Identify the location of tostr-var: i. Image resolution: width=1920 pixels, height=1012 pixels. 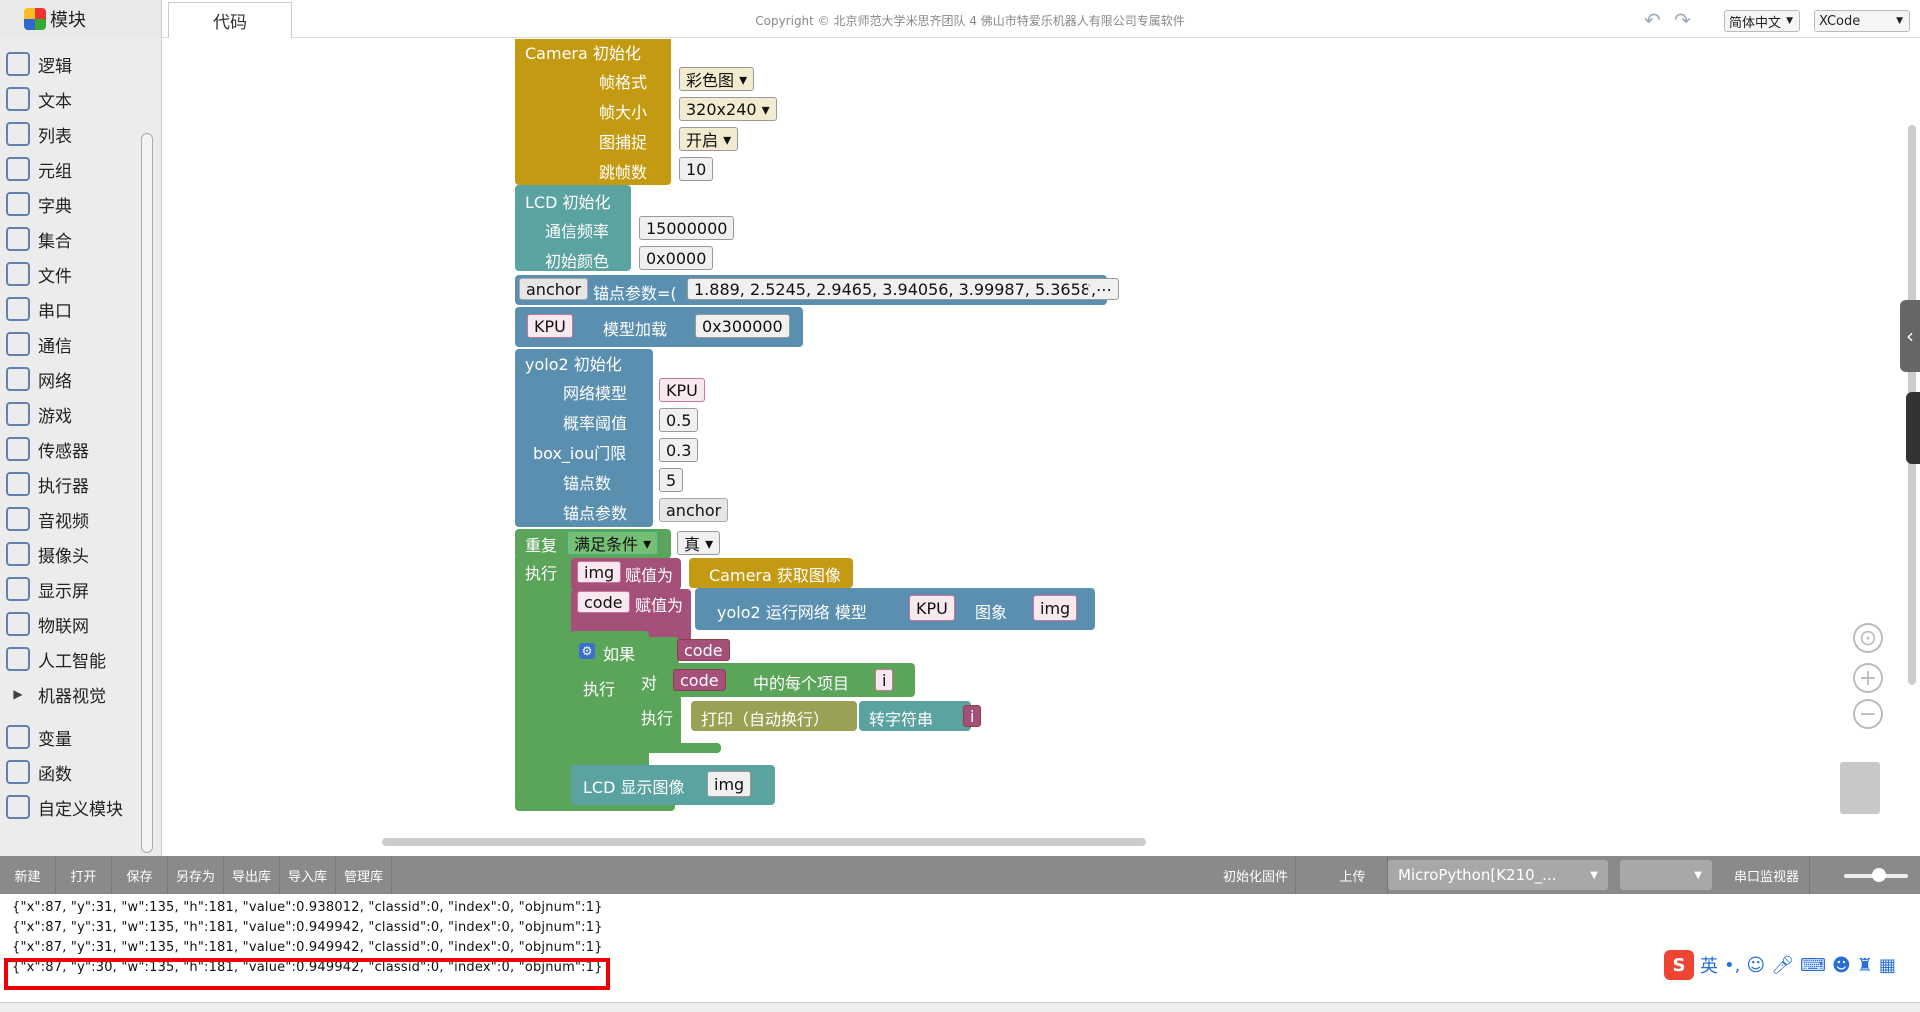
(972, 716).